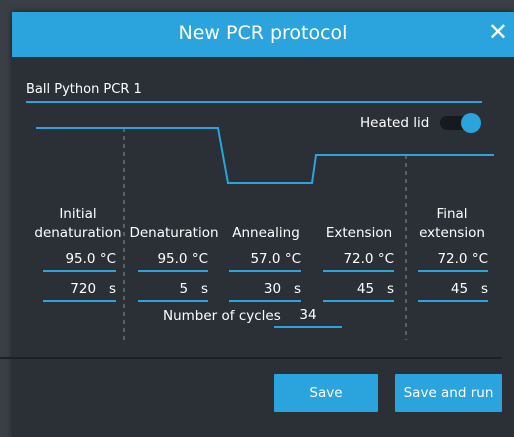  I want to click on step-label-final-extension: Final extension, so click(452, 224).